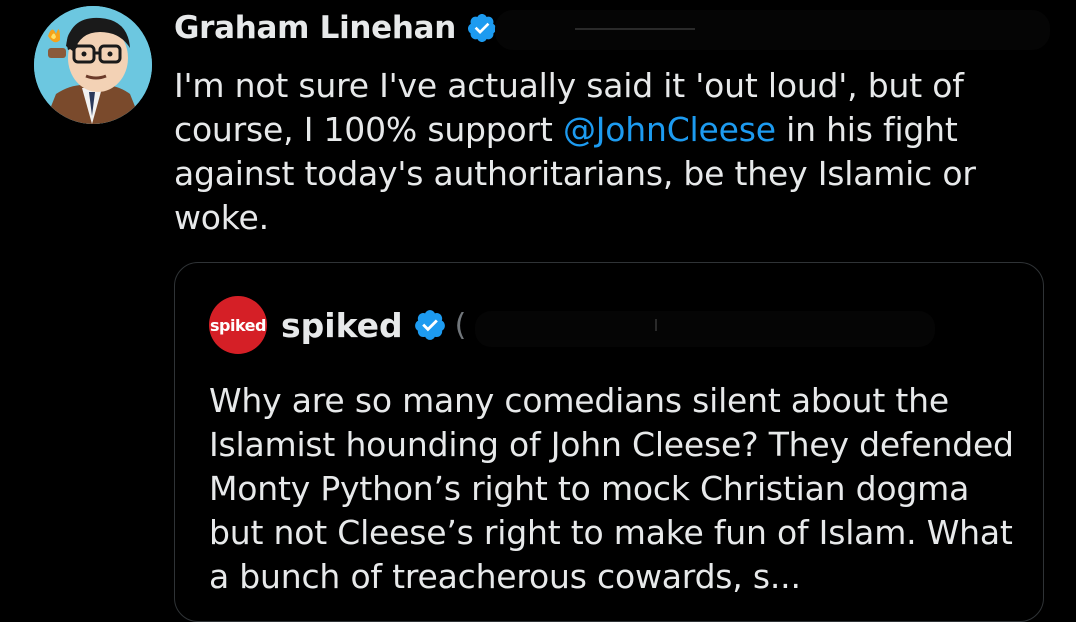  What do you see at coordinates (342, 325) in the screenshot?
I see `quoted-author-name: spiked` at bounding box center [342, 325].